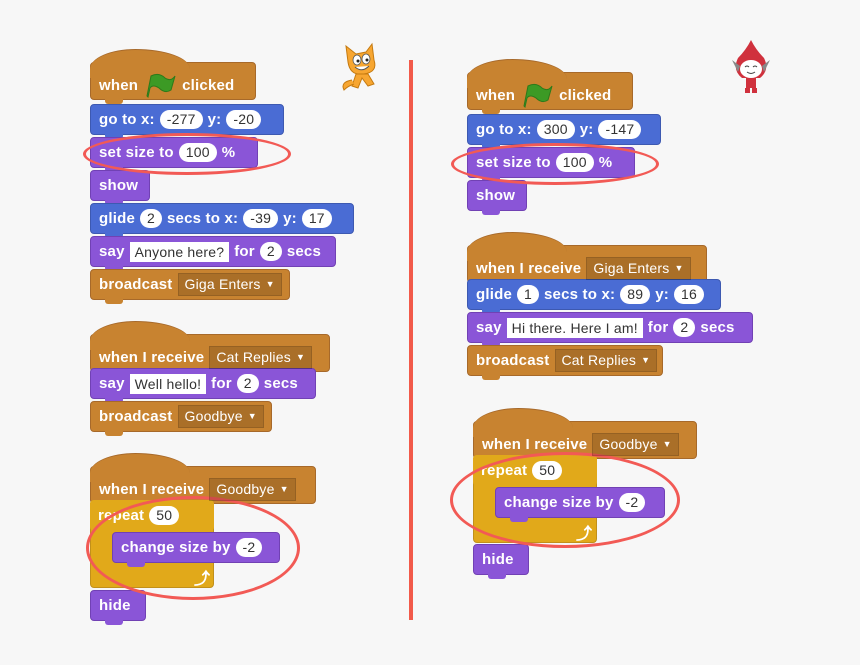 This screenshot has width=860, height=665. What do you see at coordinates (361, 70) in the screenshot?
I see `cat-sprite-icon` at bounding box center [361, 70].